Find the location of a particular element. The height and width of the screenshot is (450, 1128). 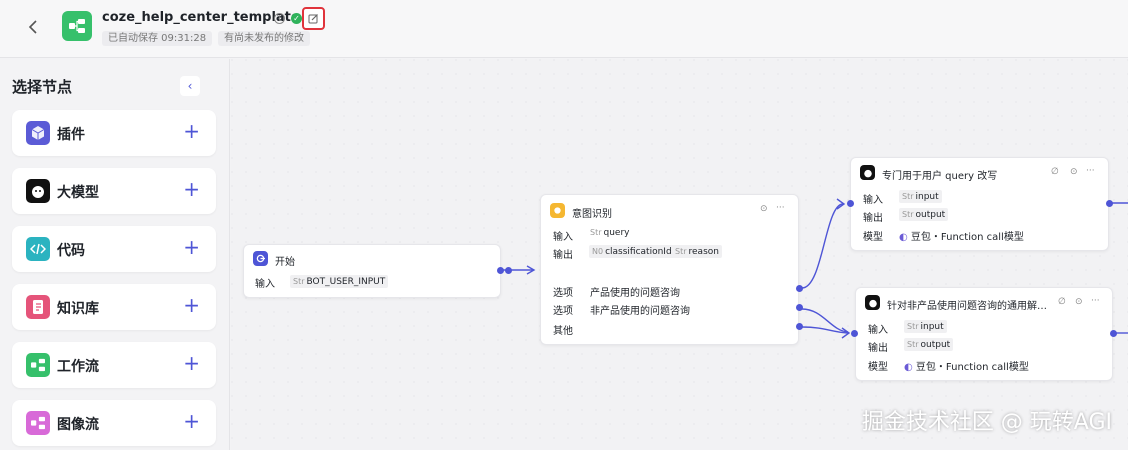

start-output-port is located at coordinates (500, 270).